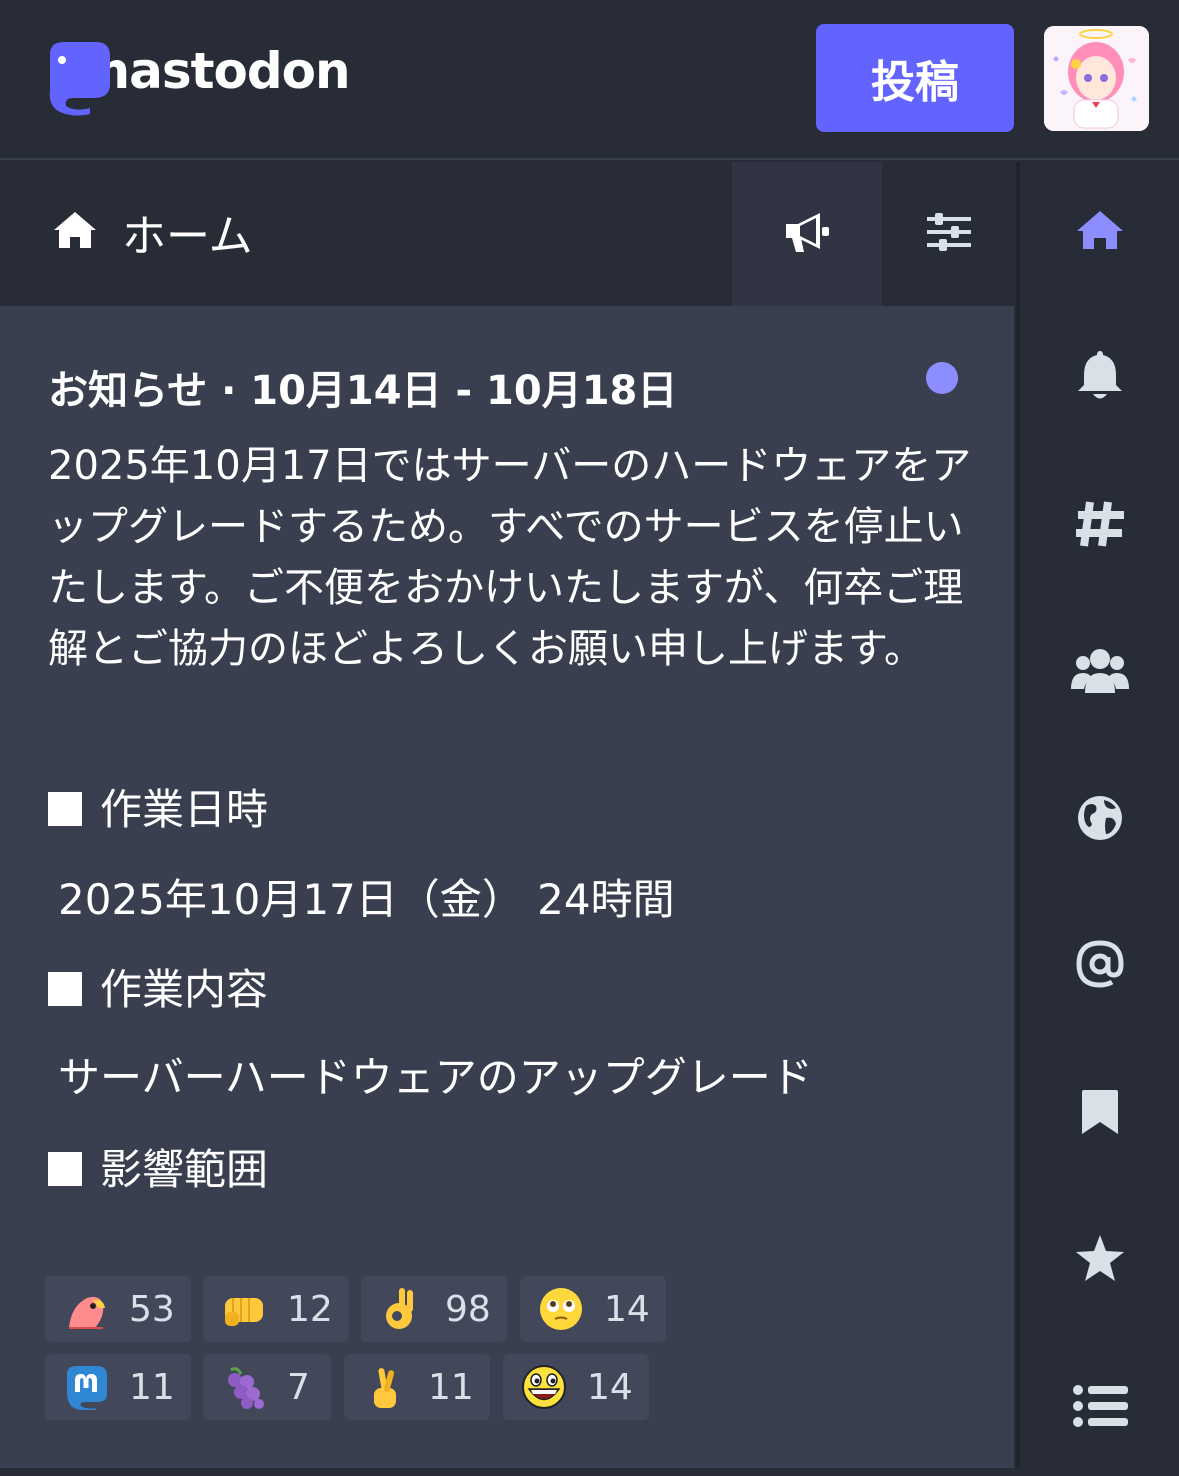  Describe the element at coordinates (118, 1309) in the screenshot. I see `reaction-button: 53` at that location.